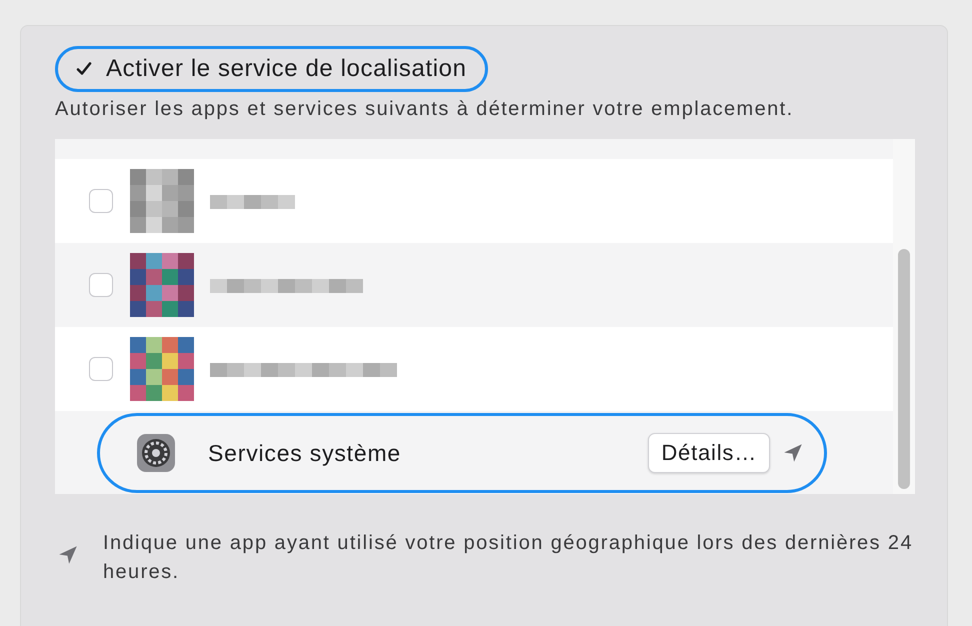 The width and height of the screenshot is (972, 626). I want to click on app-name: Services système, so click(305, 453).